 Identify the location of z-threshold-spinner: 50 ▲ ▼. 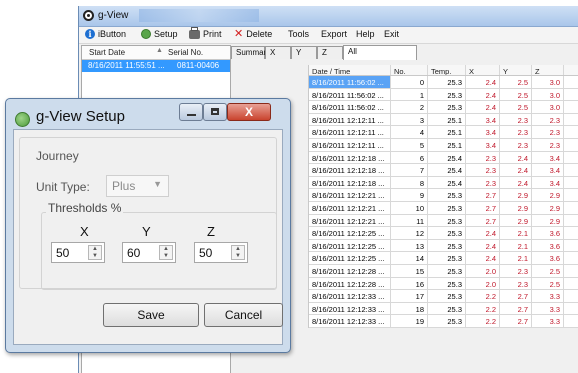
(221, 252).